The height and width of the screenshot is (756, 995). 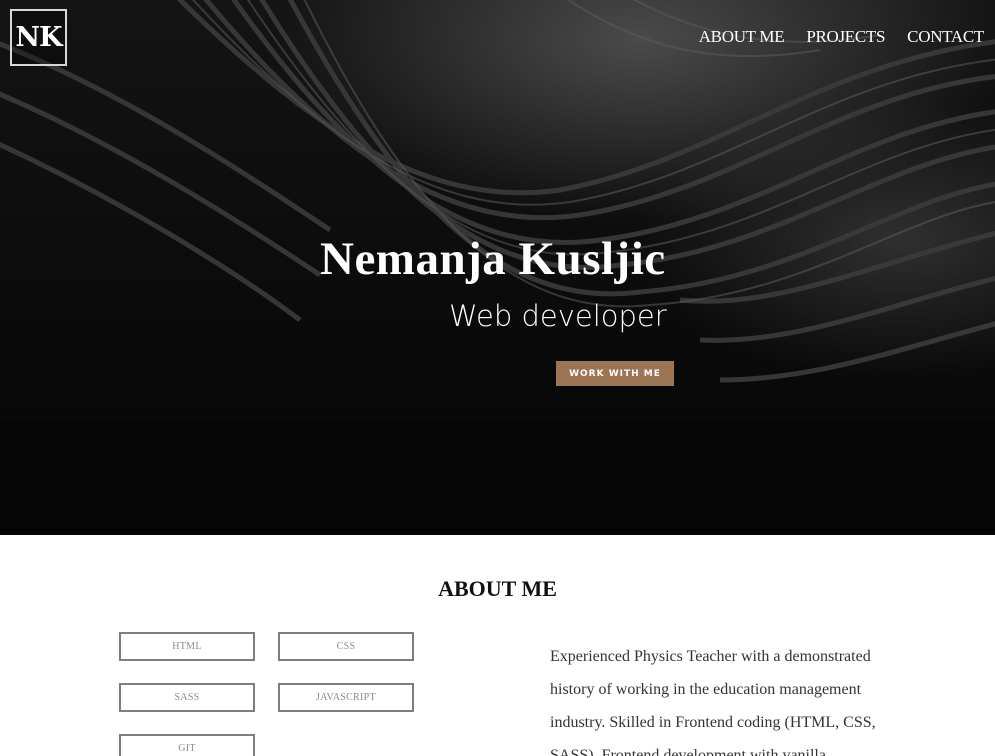 What do you see at coordinates (845, 37) in the screenshot?
I see `nav-projects: PROJECTS` at bounding box center [845, 37].